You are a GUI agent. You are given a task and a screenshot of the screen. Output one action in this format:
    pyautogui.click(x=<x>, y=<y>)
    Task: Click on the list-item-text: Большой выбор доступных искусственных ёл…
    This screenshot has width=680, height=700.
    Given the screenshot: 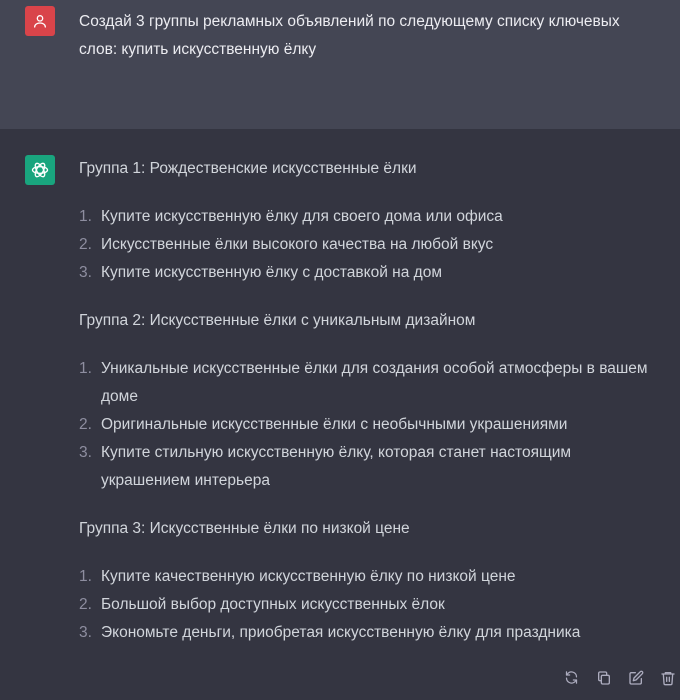 What is the action you would take?
    pyautogui.click(x=273, y=604)
    